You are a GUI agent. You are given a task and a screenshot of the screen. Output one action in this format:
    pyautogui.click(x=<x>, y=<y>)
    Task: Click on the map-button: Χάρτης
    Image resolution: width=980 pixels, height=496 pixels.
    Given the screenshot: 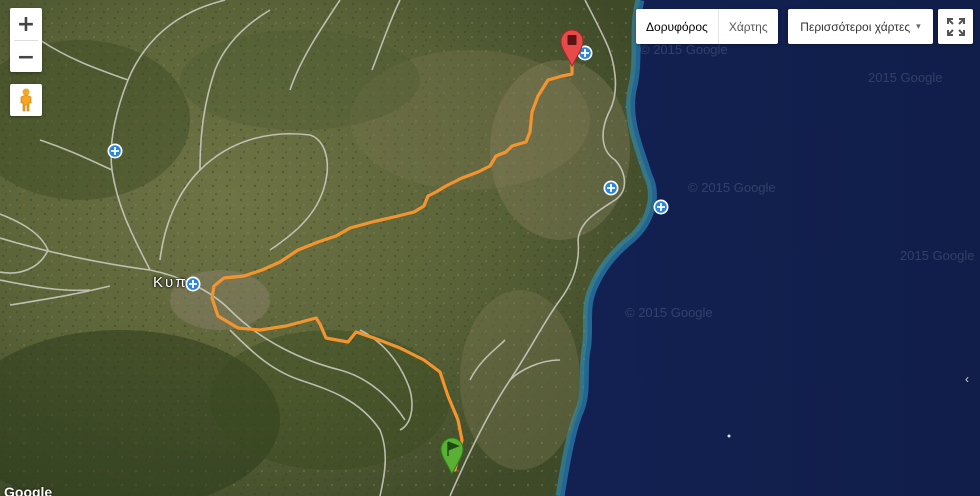 What is the action you would take?
    pyautogui.click(x=747, y=26)
    